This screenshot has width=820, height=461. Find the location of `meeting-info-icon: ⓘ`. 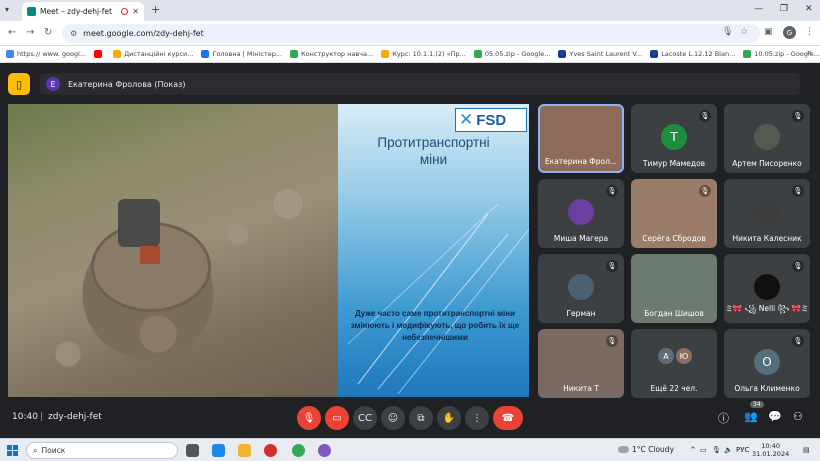

meeting-info-icon: ⓘ is located at coordinates (723, 418).